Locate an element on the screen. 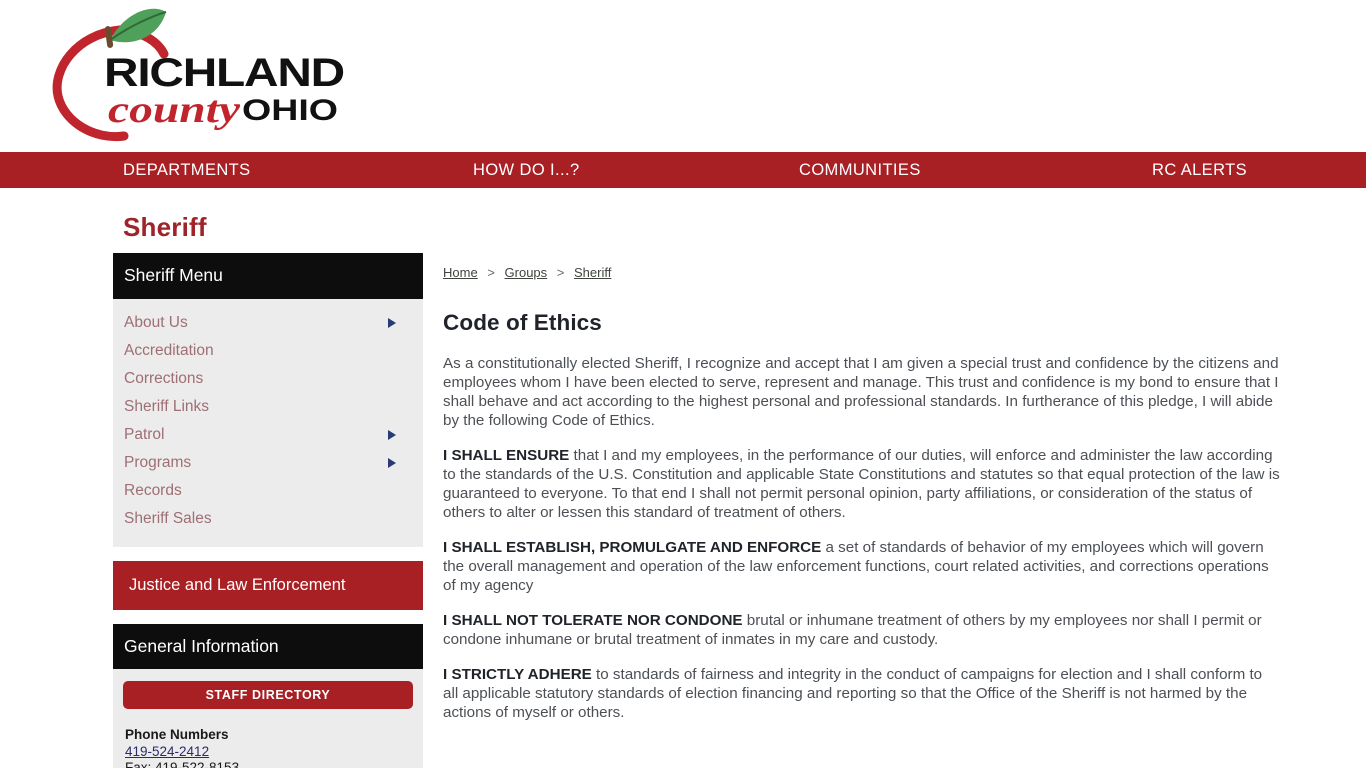 The height and width of the screenshot is (768, 1366). sidebar-item-label: Records is located at coordinates (153, 491).